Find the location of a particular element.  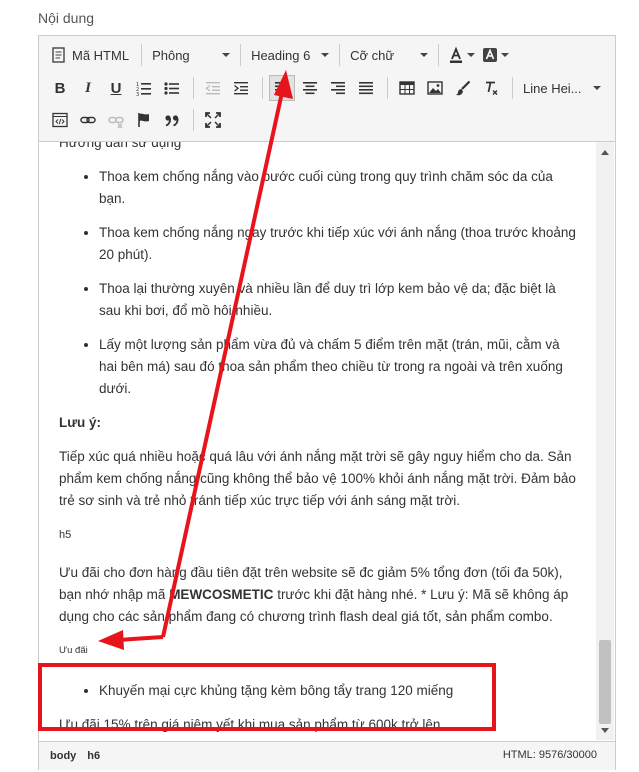

scroll-up-icon is located at coordinates (605, 152).